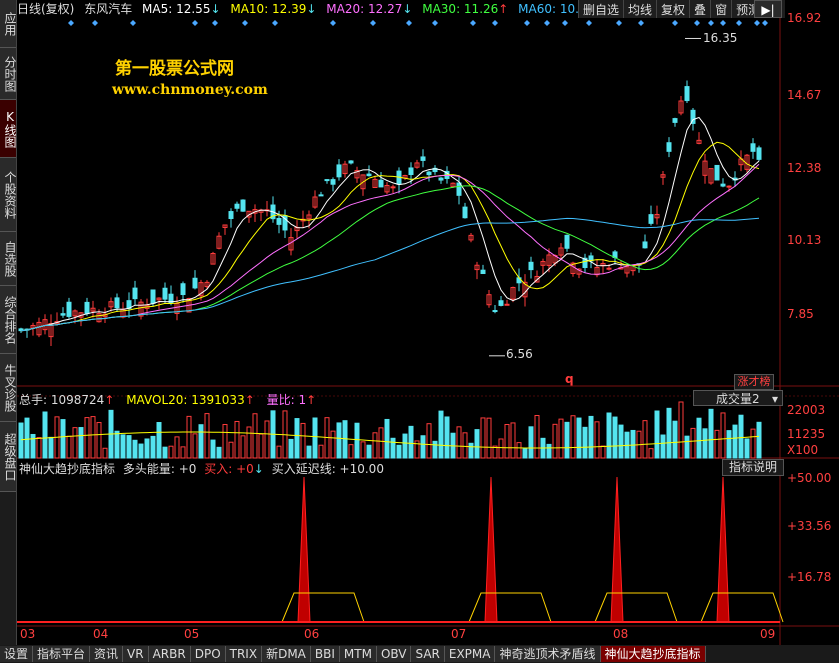 The image size is (839, 663). Describe the element at coordinates (169, 654) in the screenshot. I see `tab-arbr: ARBR` at that location.